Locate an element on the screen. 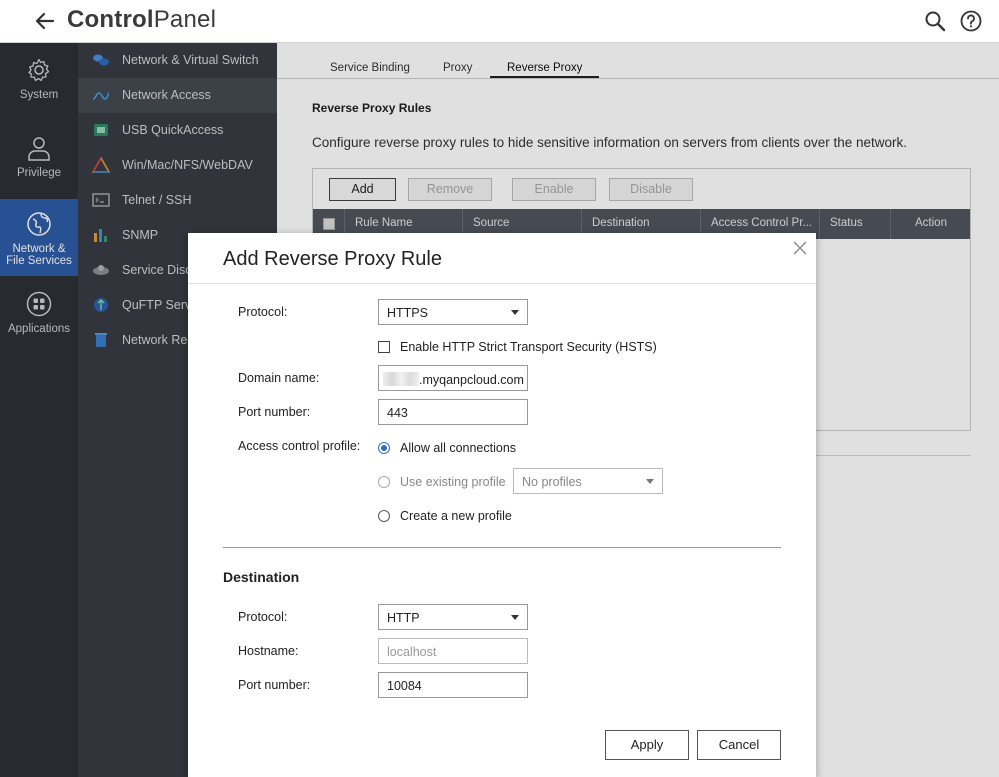 The image size is (999, 777). destination-title: Destination is located at coordinates (261, 577).